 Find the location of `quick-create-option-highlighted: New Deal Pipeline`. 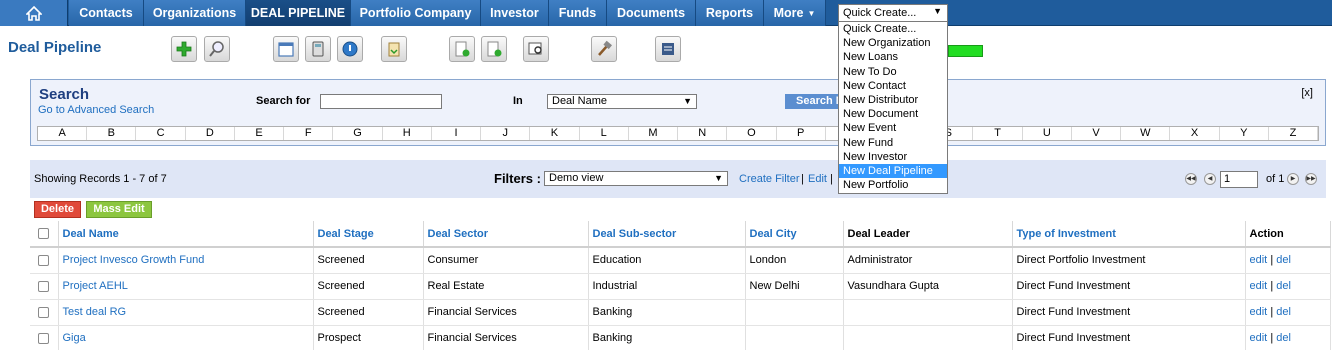

quick-create-option-highlighted: New Deal Pipeline is located at coordinates (893, 171).